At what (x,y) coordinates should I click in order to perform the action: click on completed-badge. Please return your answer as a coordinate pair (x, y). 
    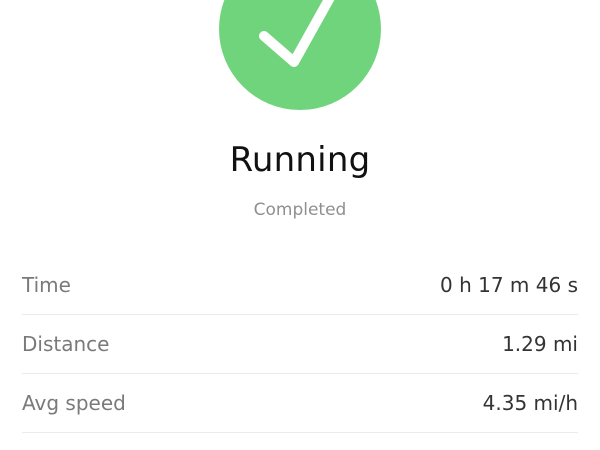
    Looking at the image, I should click on (300, 55).